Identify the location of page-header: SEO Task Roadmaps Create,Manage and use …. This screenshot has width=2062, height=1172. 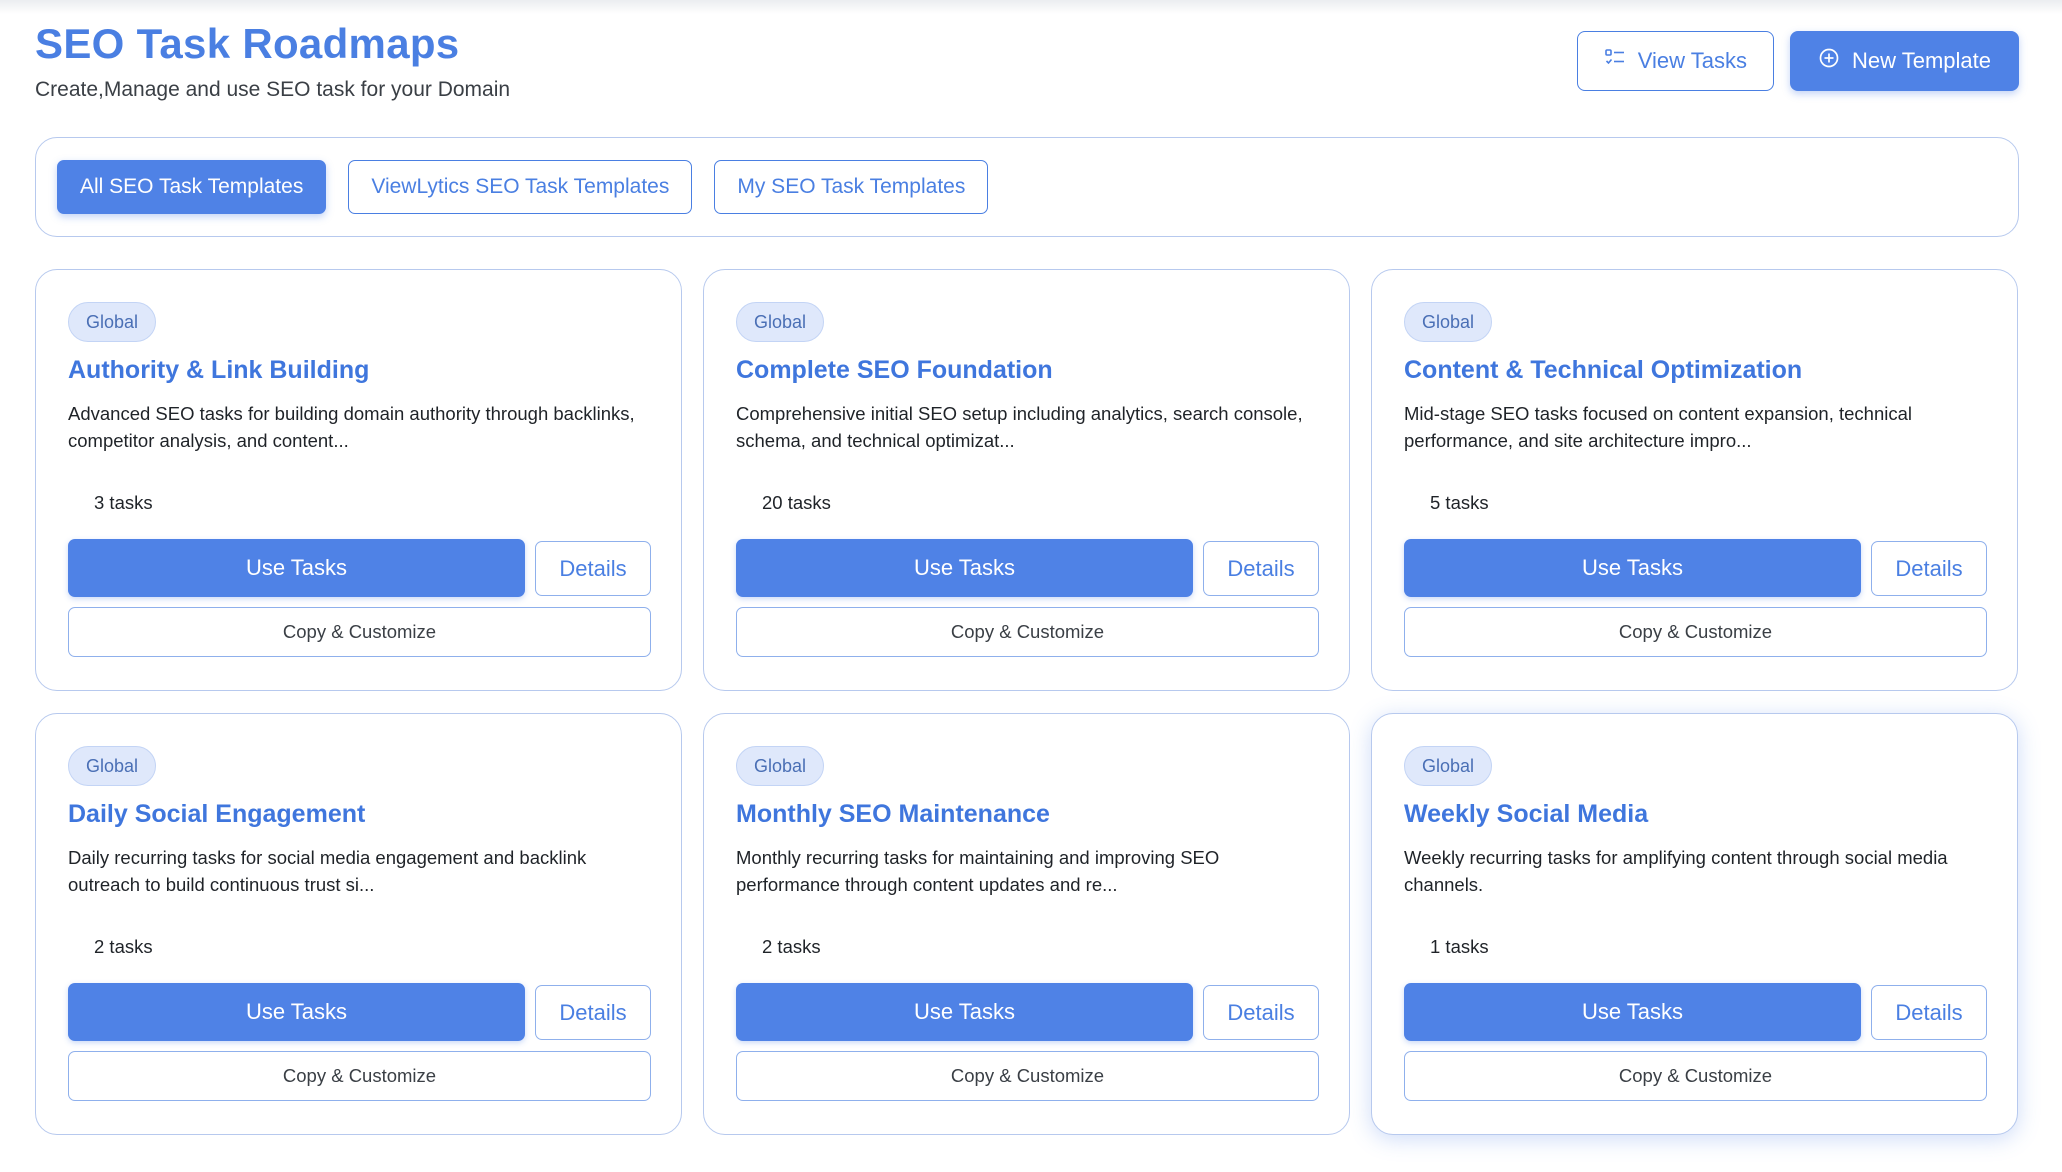
(1027, 64).